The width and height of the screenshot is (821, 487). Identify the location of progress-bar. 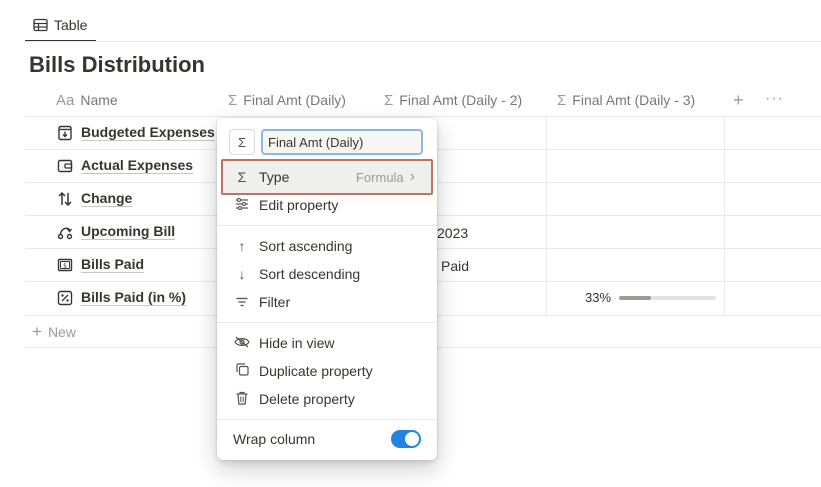
(668, 297).